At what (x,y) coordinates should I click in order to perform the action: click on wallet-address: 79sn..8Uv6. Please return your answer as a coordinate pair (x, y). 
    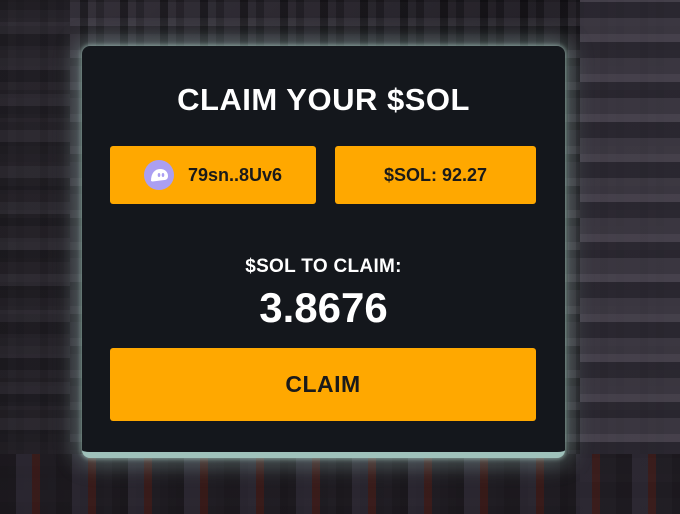
    Looking at the image, I should click on (235, 174).